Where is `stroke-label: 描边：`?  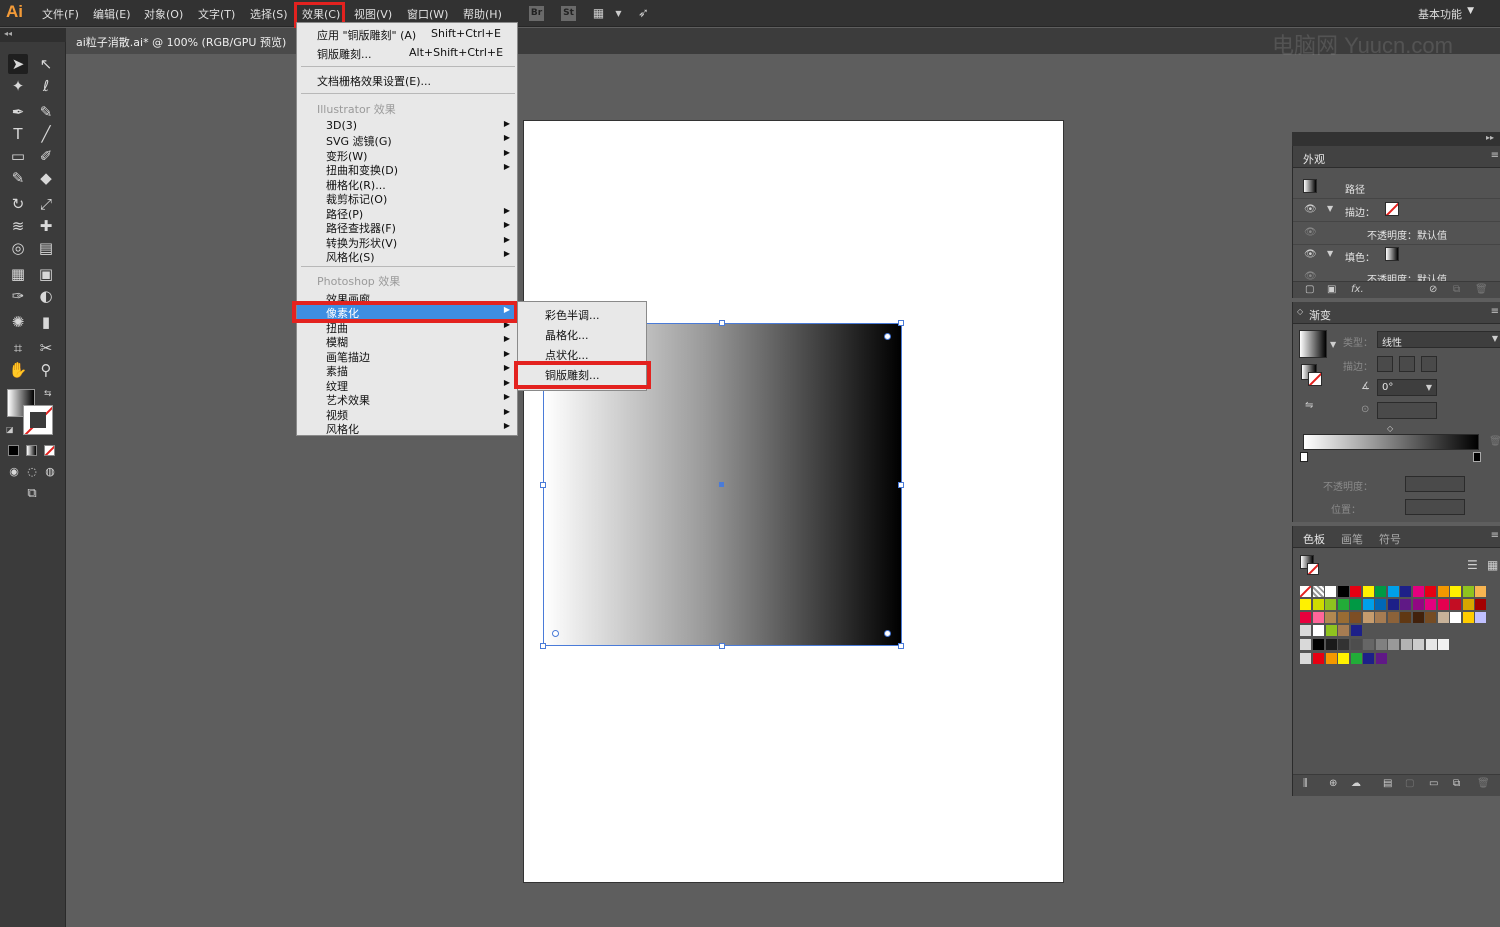 stroke-label: 描边： is located at coordinates (1360, 211).